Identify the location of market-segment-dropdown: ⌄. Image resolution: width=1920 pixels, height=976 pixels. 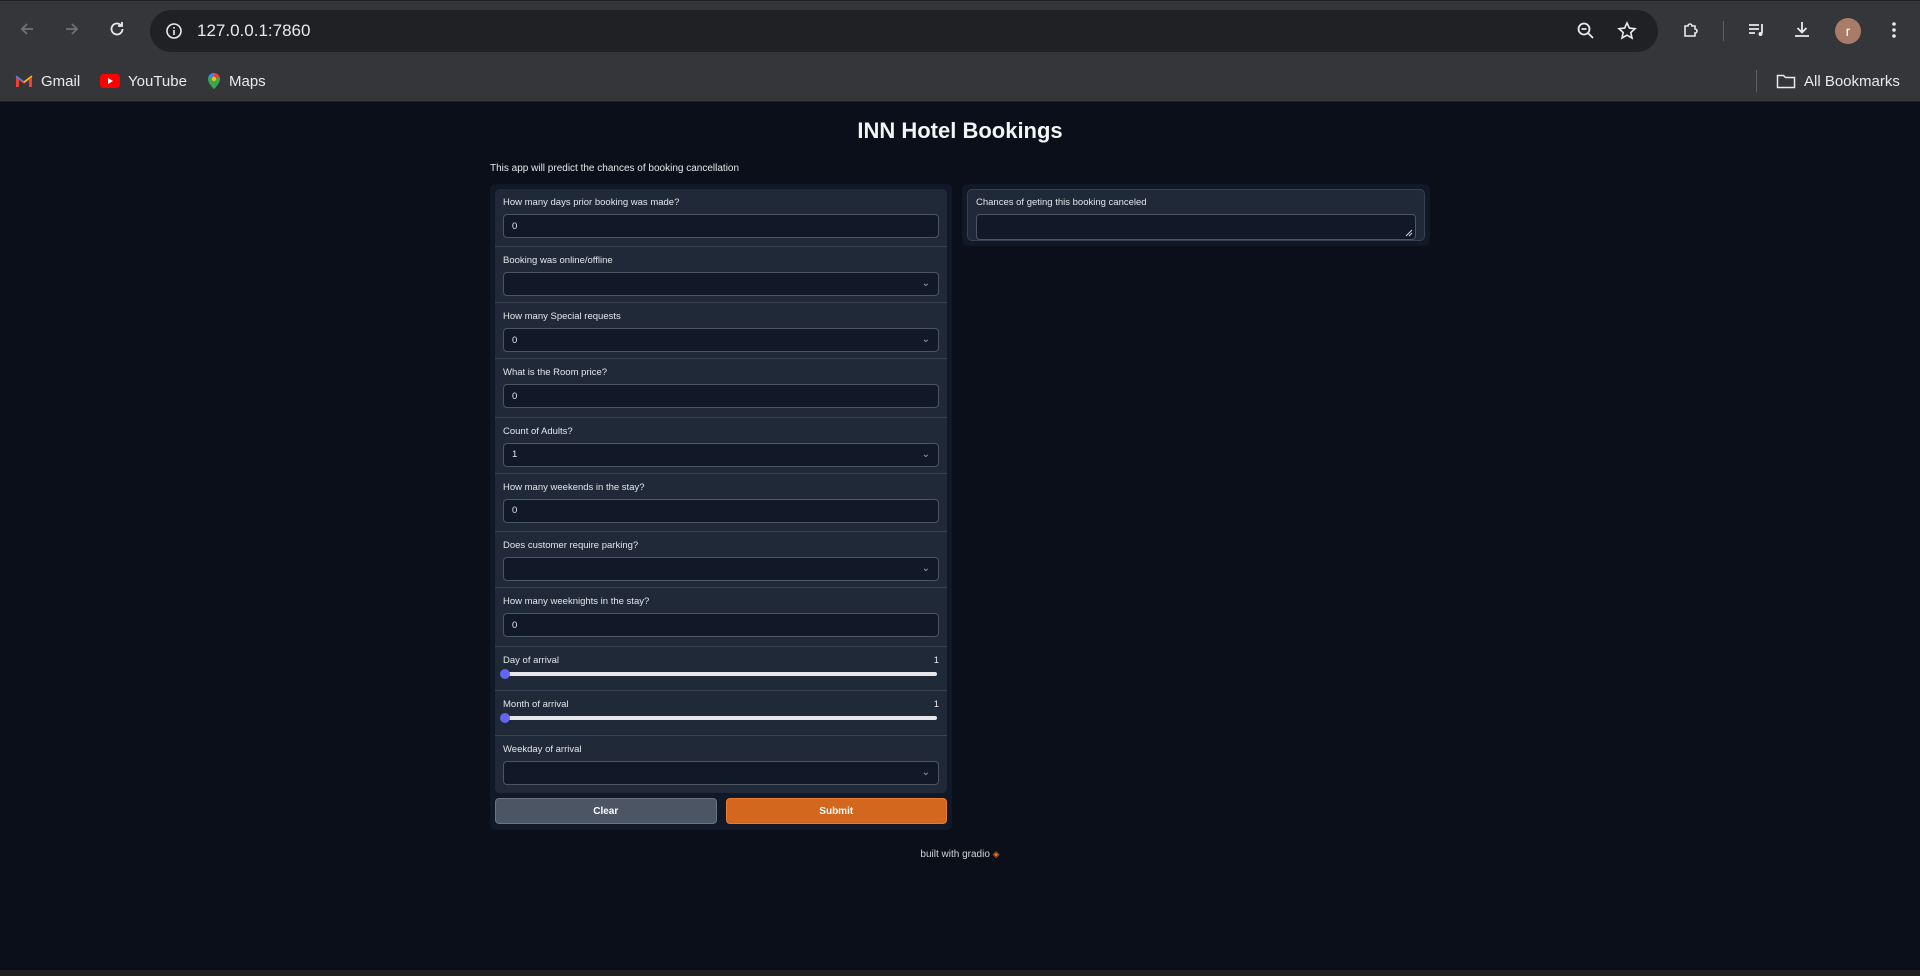
(721, 284).